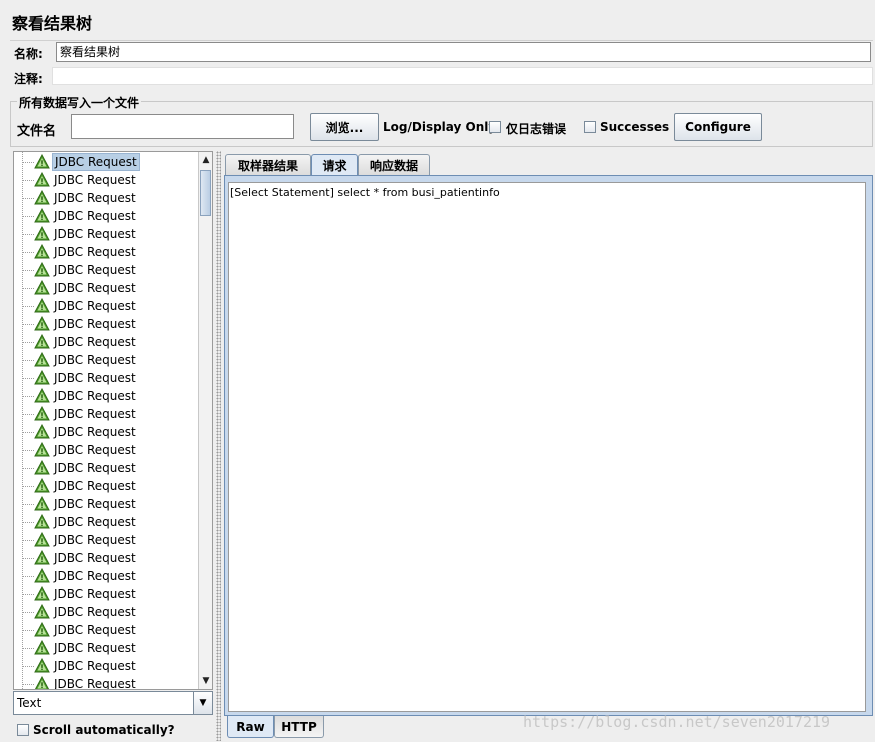 Image resolution: width=875 pixels, height=742 pixels. Describe the element at coordinates (718, 127) in the screenshot. I see `configure-button: Configure` at that location.